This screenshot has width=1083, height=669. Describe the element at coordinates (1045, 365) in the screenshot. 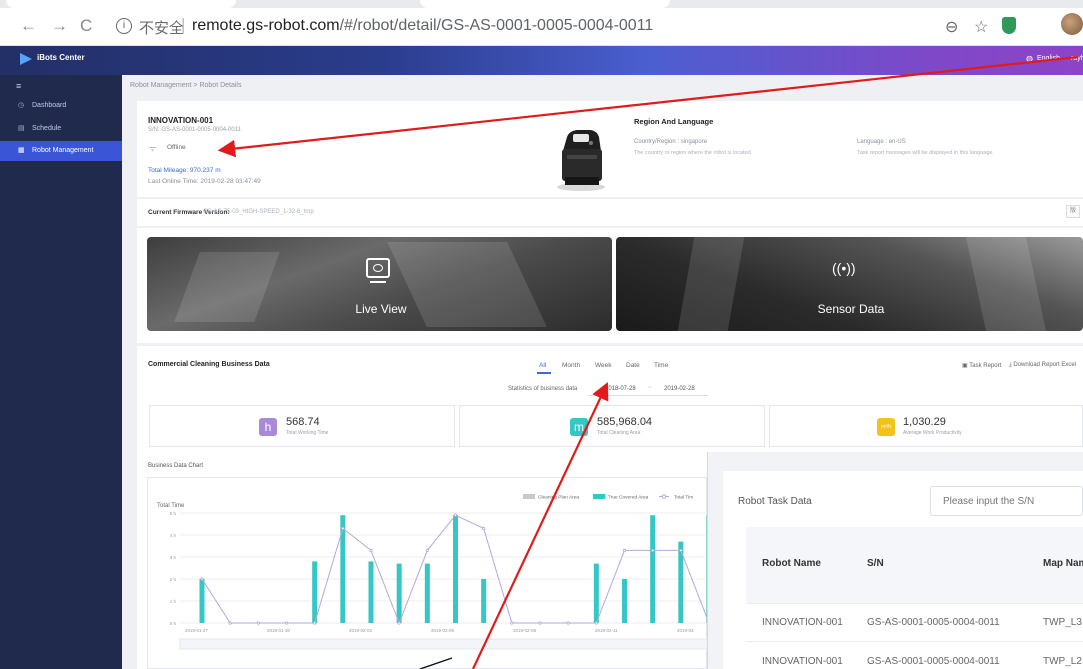

I see `download-report-label: Download Report Excel` at that location.